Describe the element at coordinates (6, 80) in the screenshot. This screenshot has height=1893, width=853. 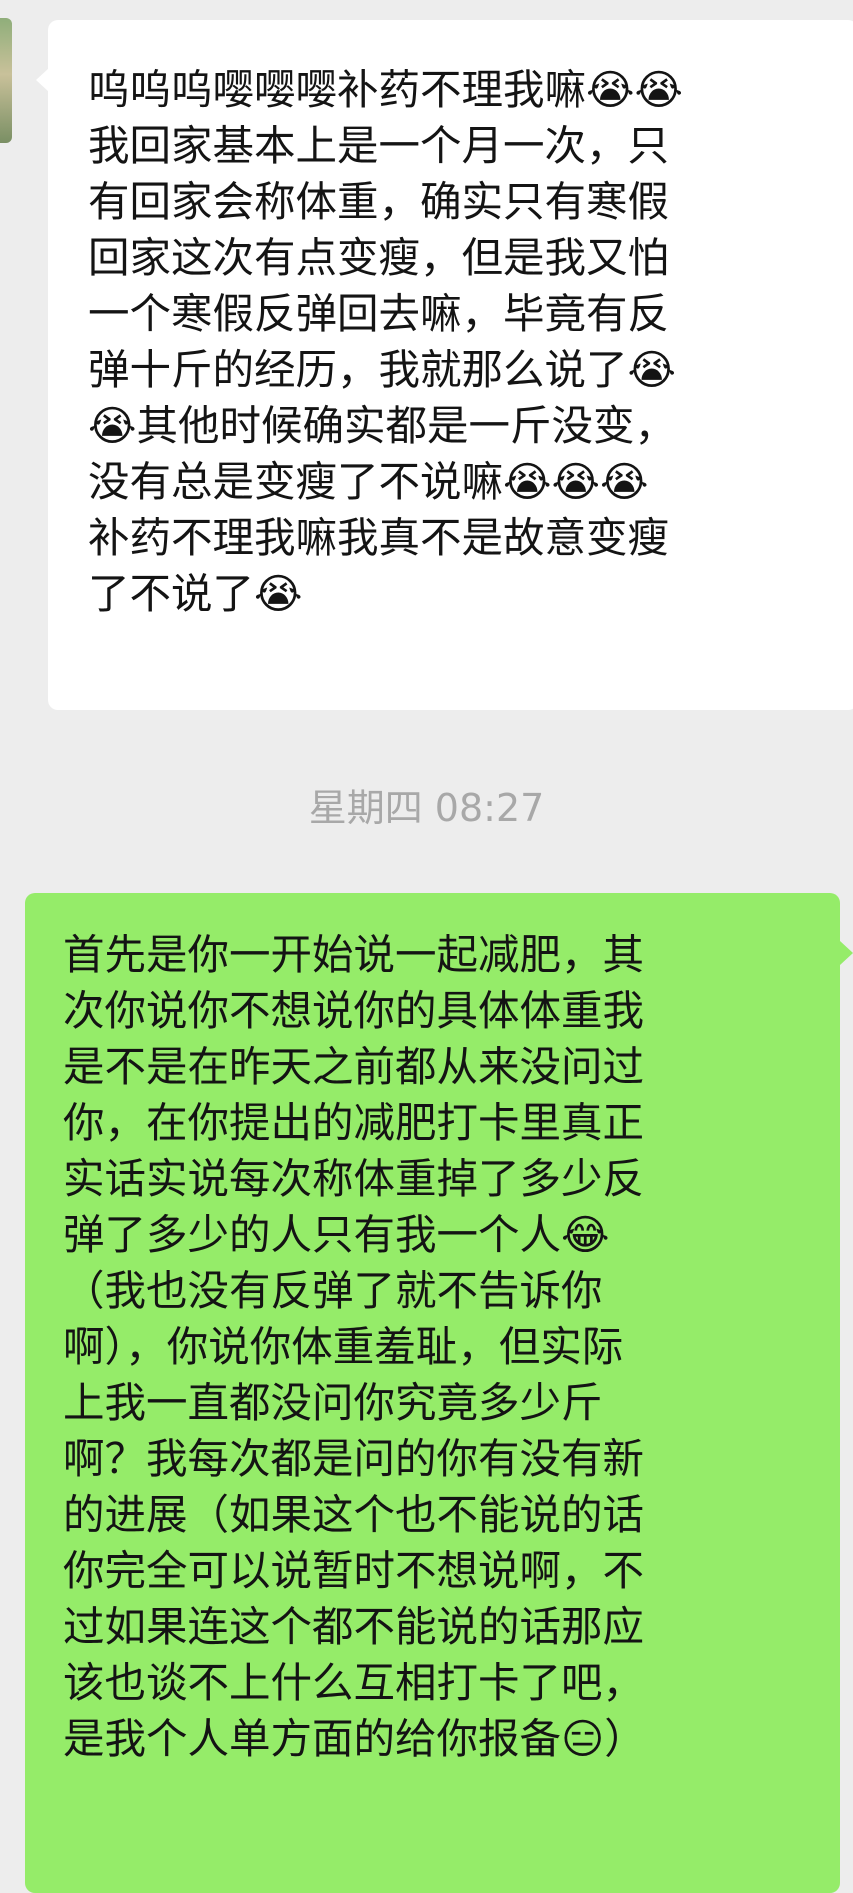
I see `contact-avatar` at that location.